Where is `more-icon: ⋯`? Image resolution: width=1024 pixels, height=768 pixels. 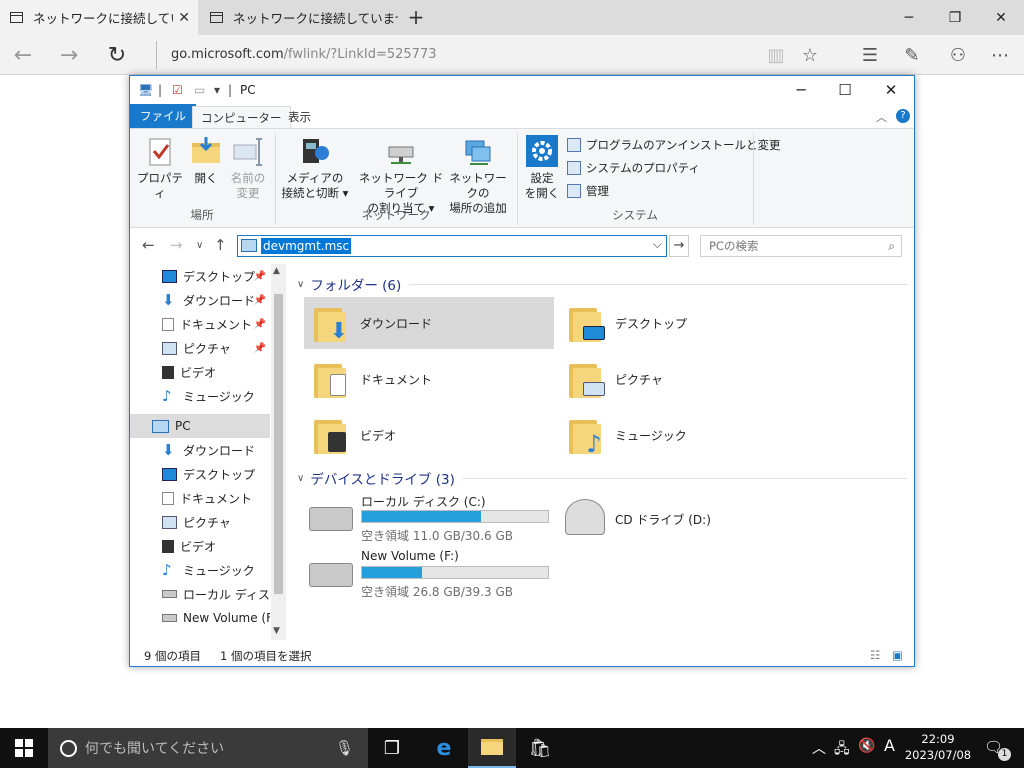 more-icon: ⋯ is located at coordinates (1000, 55).